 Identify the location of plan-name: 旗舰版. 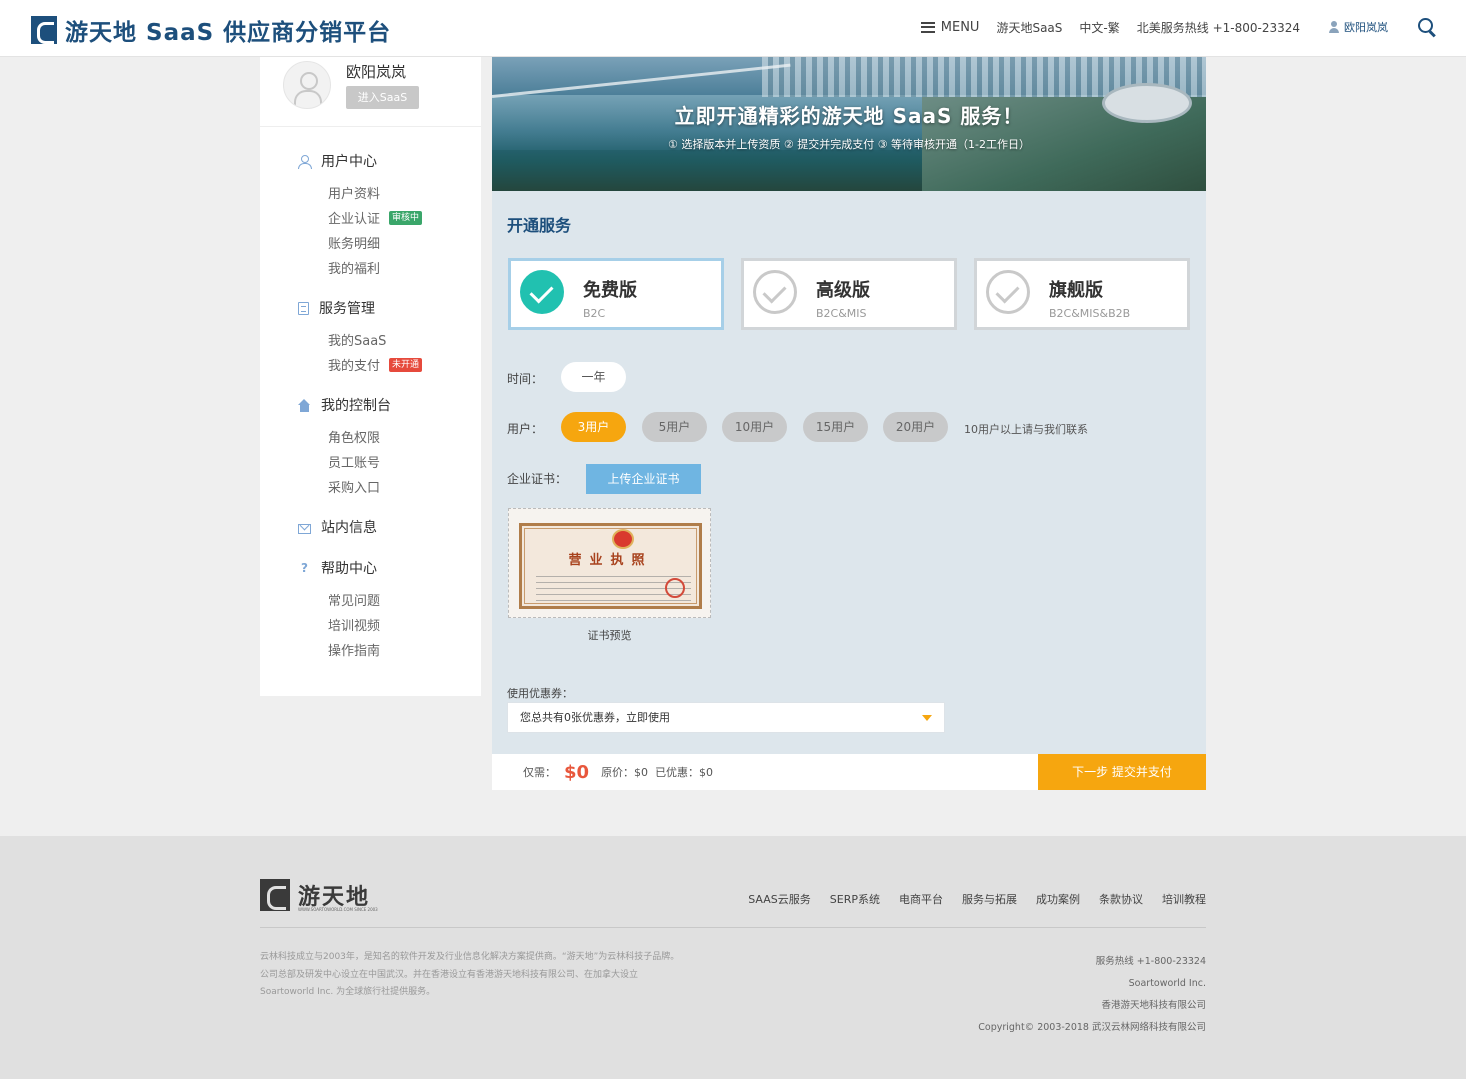
(1076, 290).